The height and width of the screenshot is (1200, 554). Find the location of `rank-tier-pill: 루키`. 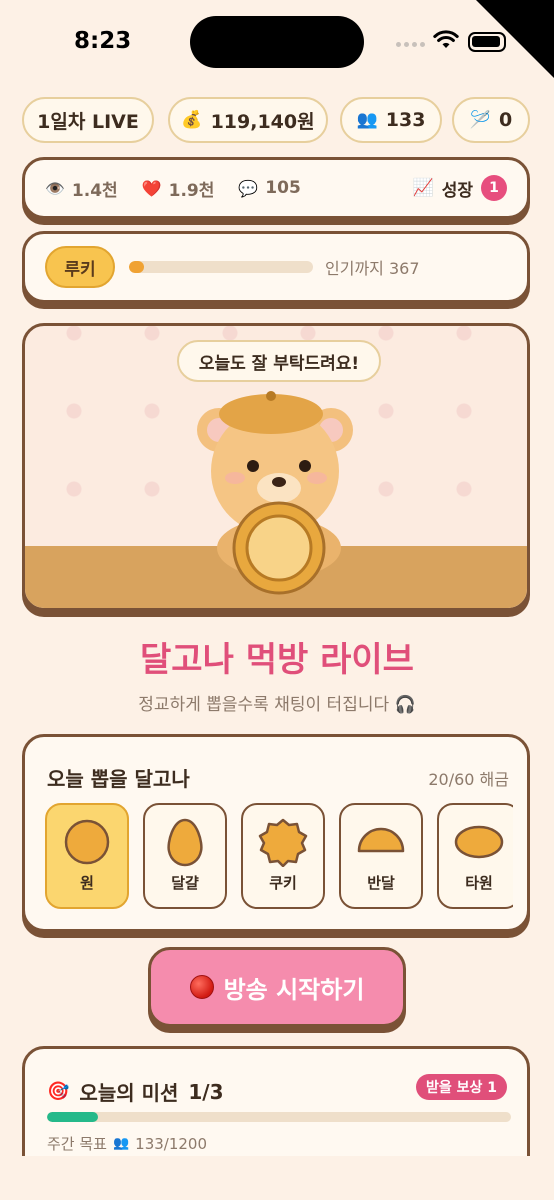

rank-tier-pill: 루키 is located at coordinates (80, 267).